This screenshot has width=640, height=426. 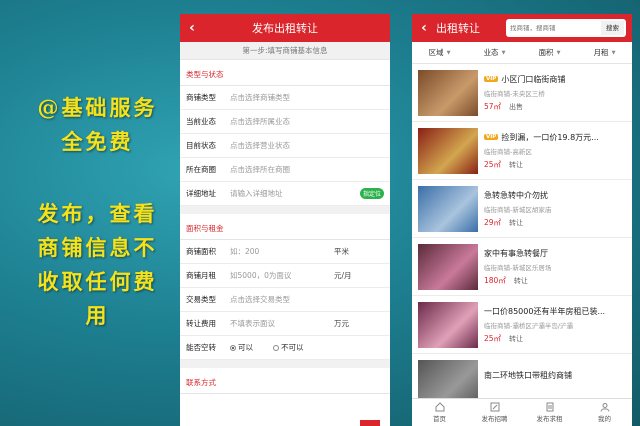 I want to click on listing-location: 临街商铺-未央区三桥, so click(x=514, y=93).